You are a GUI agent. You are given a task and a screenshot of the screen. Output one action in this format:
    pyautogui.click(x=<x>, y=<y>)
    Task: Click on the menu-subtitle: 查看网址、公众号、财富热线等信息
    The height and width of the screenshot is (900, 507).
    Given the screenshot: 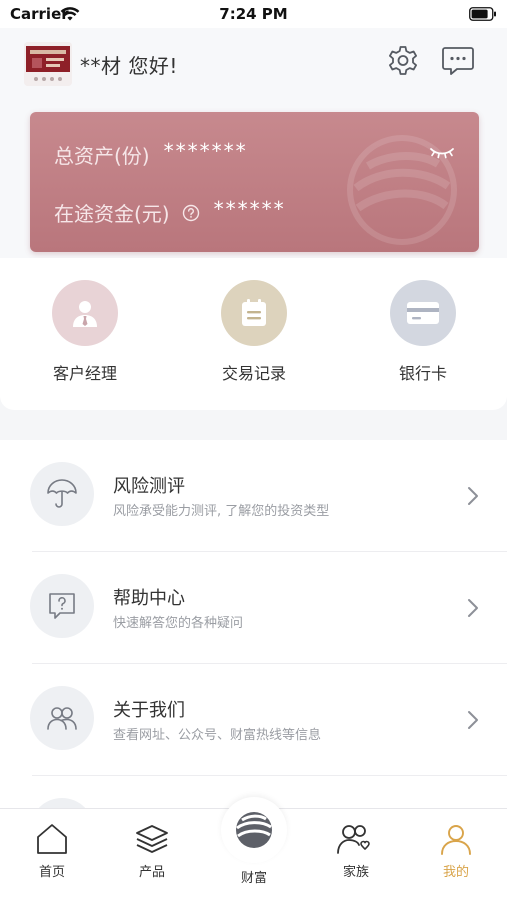 What is the action you would take?
    pyautogui.click(x=217, y=735)
    